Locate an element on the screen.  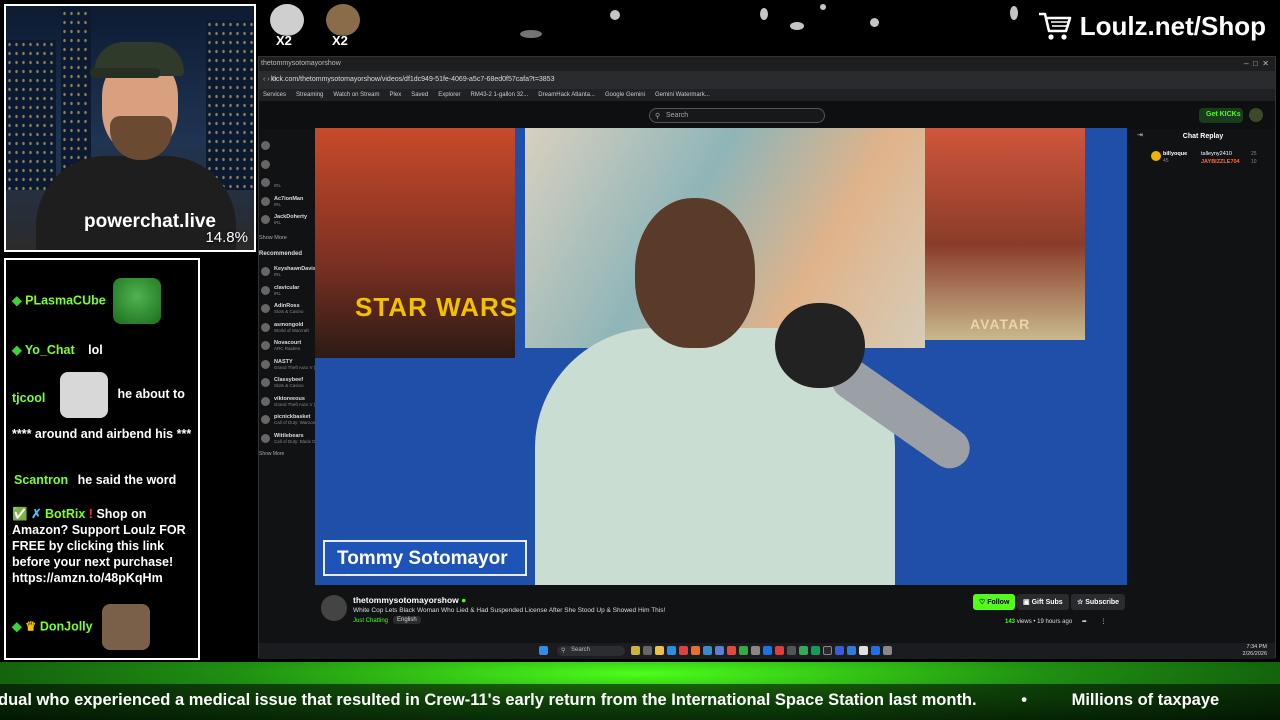
share-icon: ➦ is located at coordinates (1084, 622).